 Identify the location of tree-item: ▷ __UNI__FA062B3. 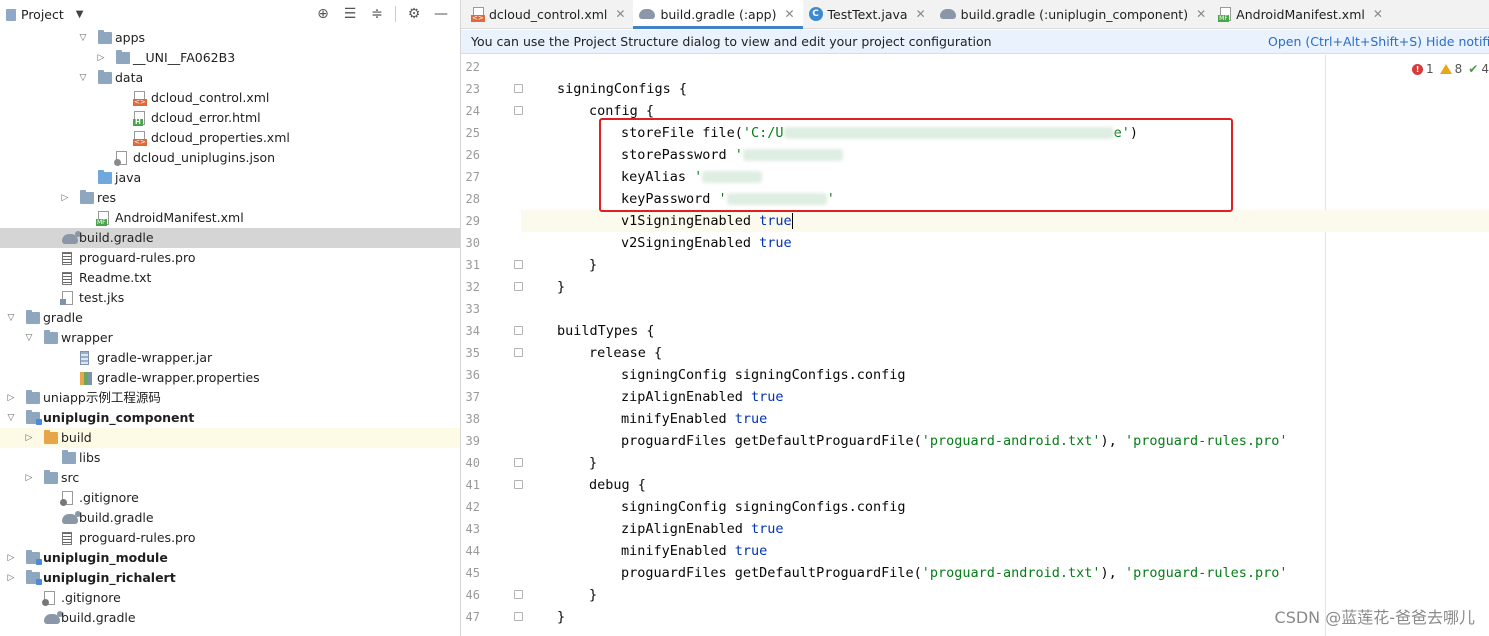
(230, 58).